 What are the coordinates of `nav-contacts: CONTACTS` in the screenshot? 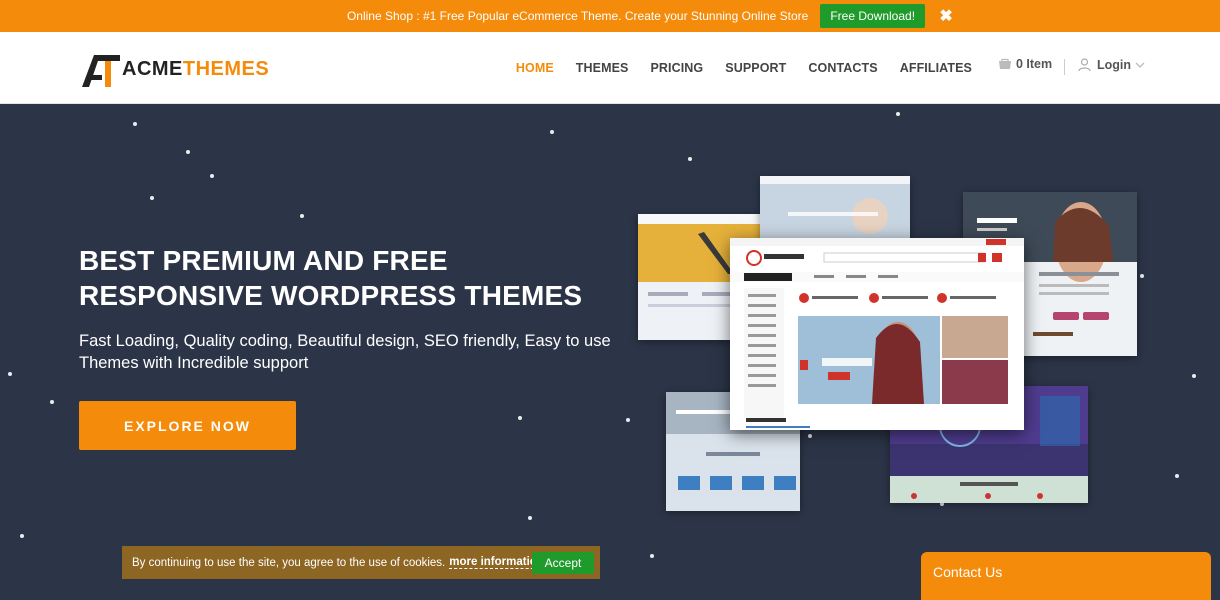 It's located at (842, 68).